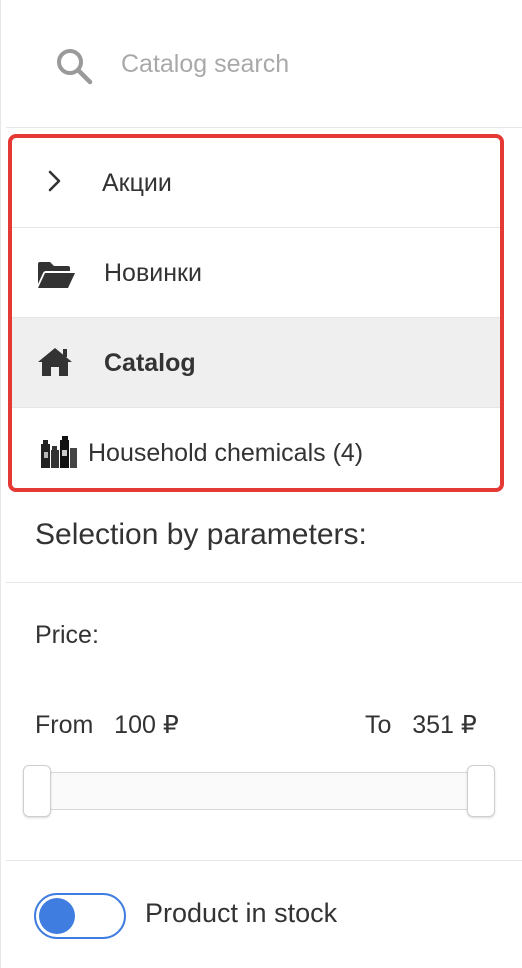 This screenshot has height=968, width=522. I want to click on price-range-min-handle, so click(37, 791).